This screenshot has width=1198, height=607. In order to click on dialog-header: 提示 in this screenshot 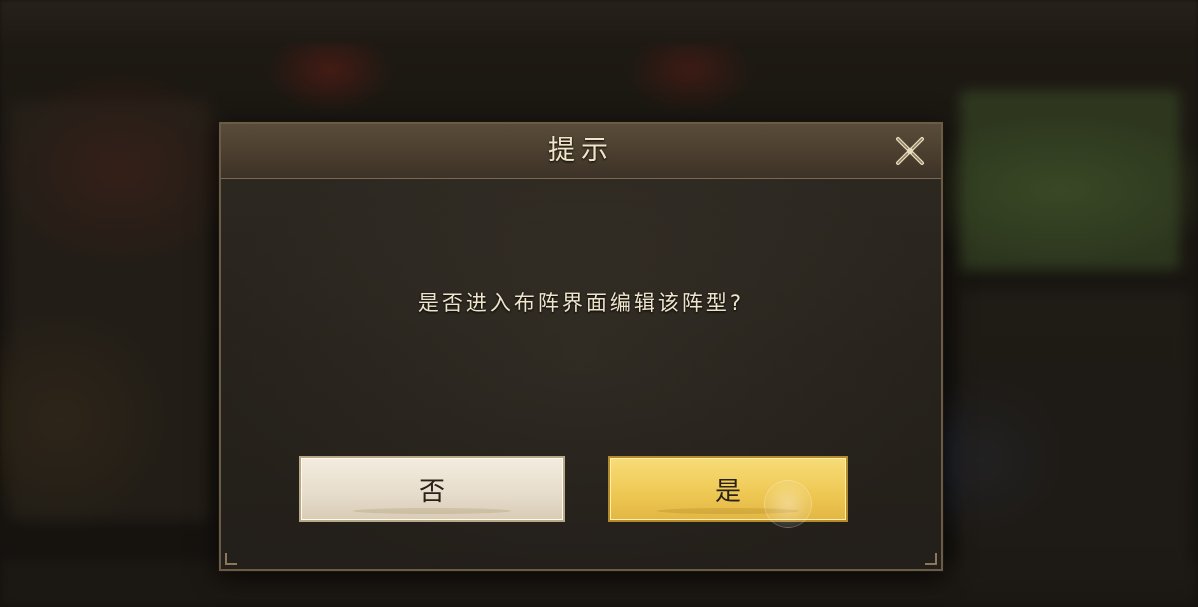, I will do `click(581, 151)`.